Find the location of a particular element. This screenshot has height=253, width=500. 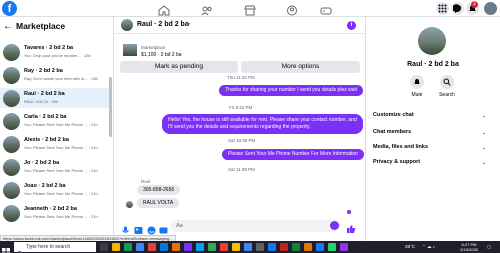

message-timestamp: Thu 11:32 PM is located at coordinates (241, 77).